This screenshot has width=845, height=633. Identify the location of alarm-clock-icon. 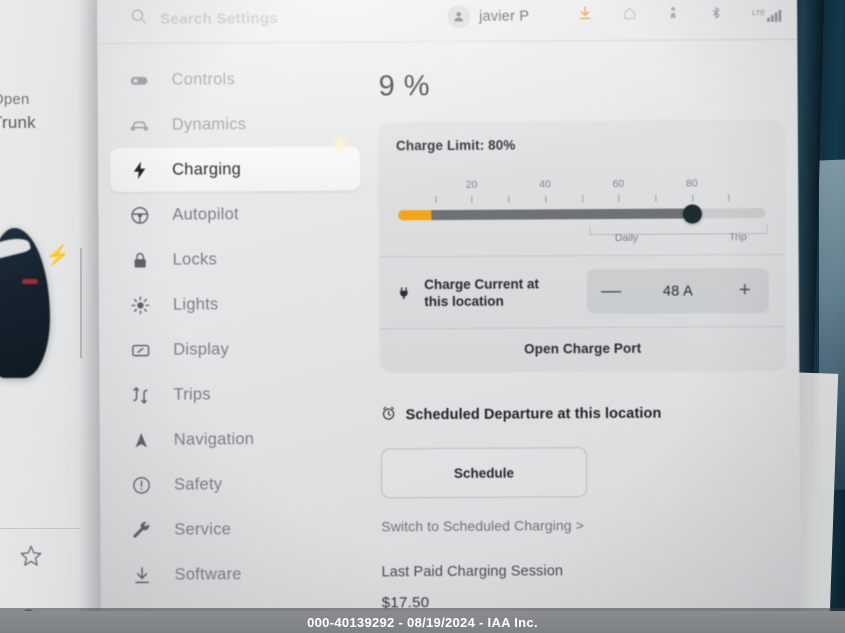
(389, 415).